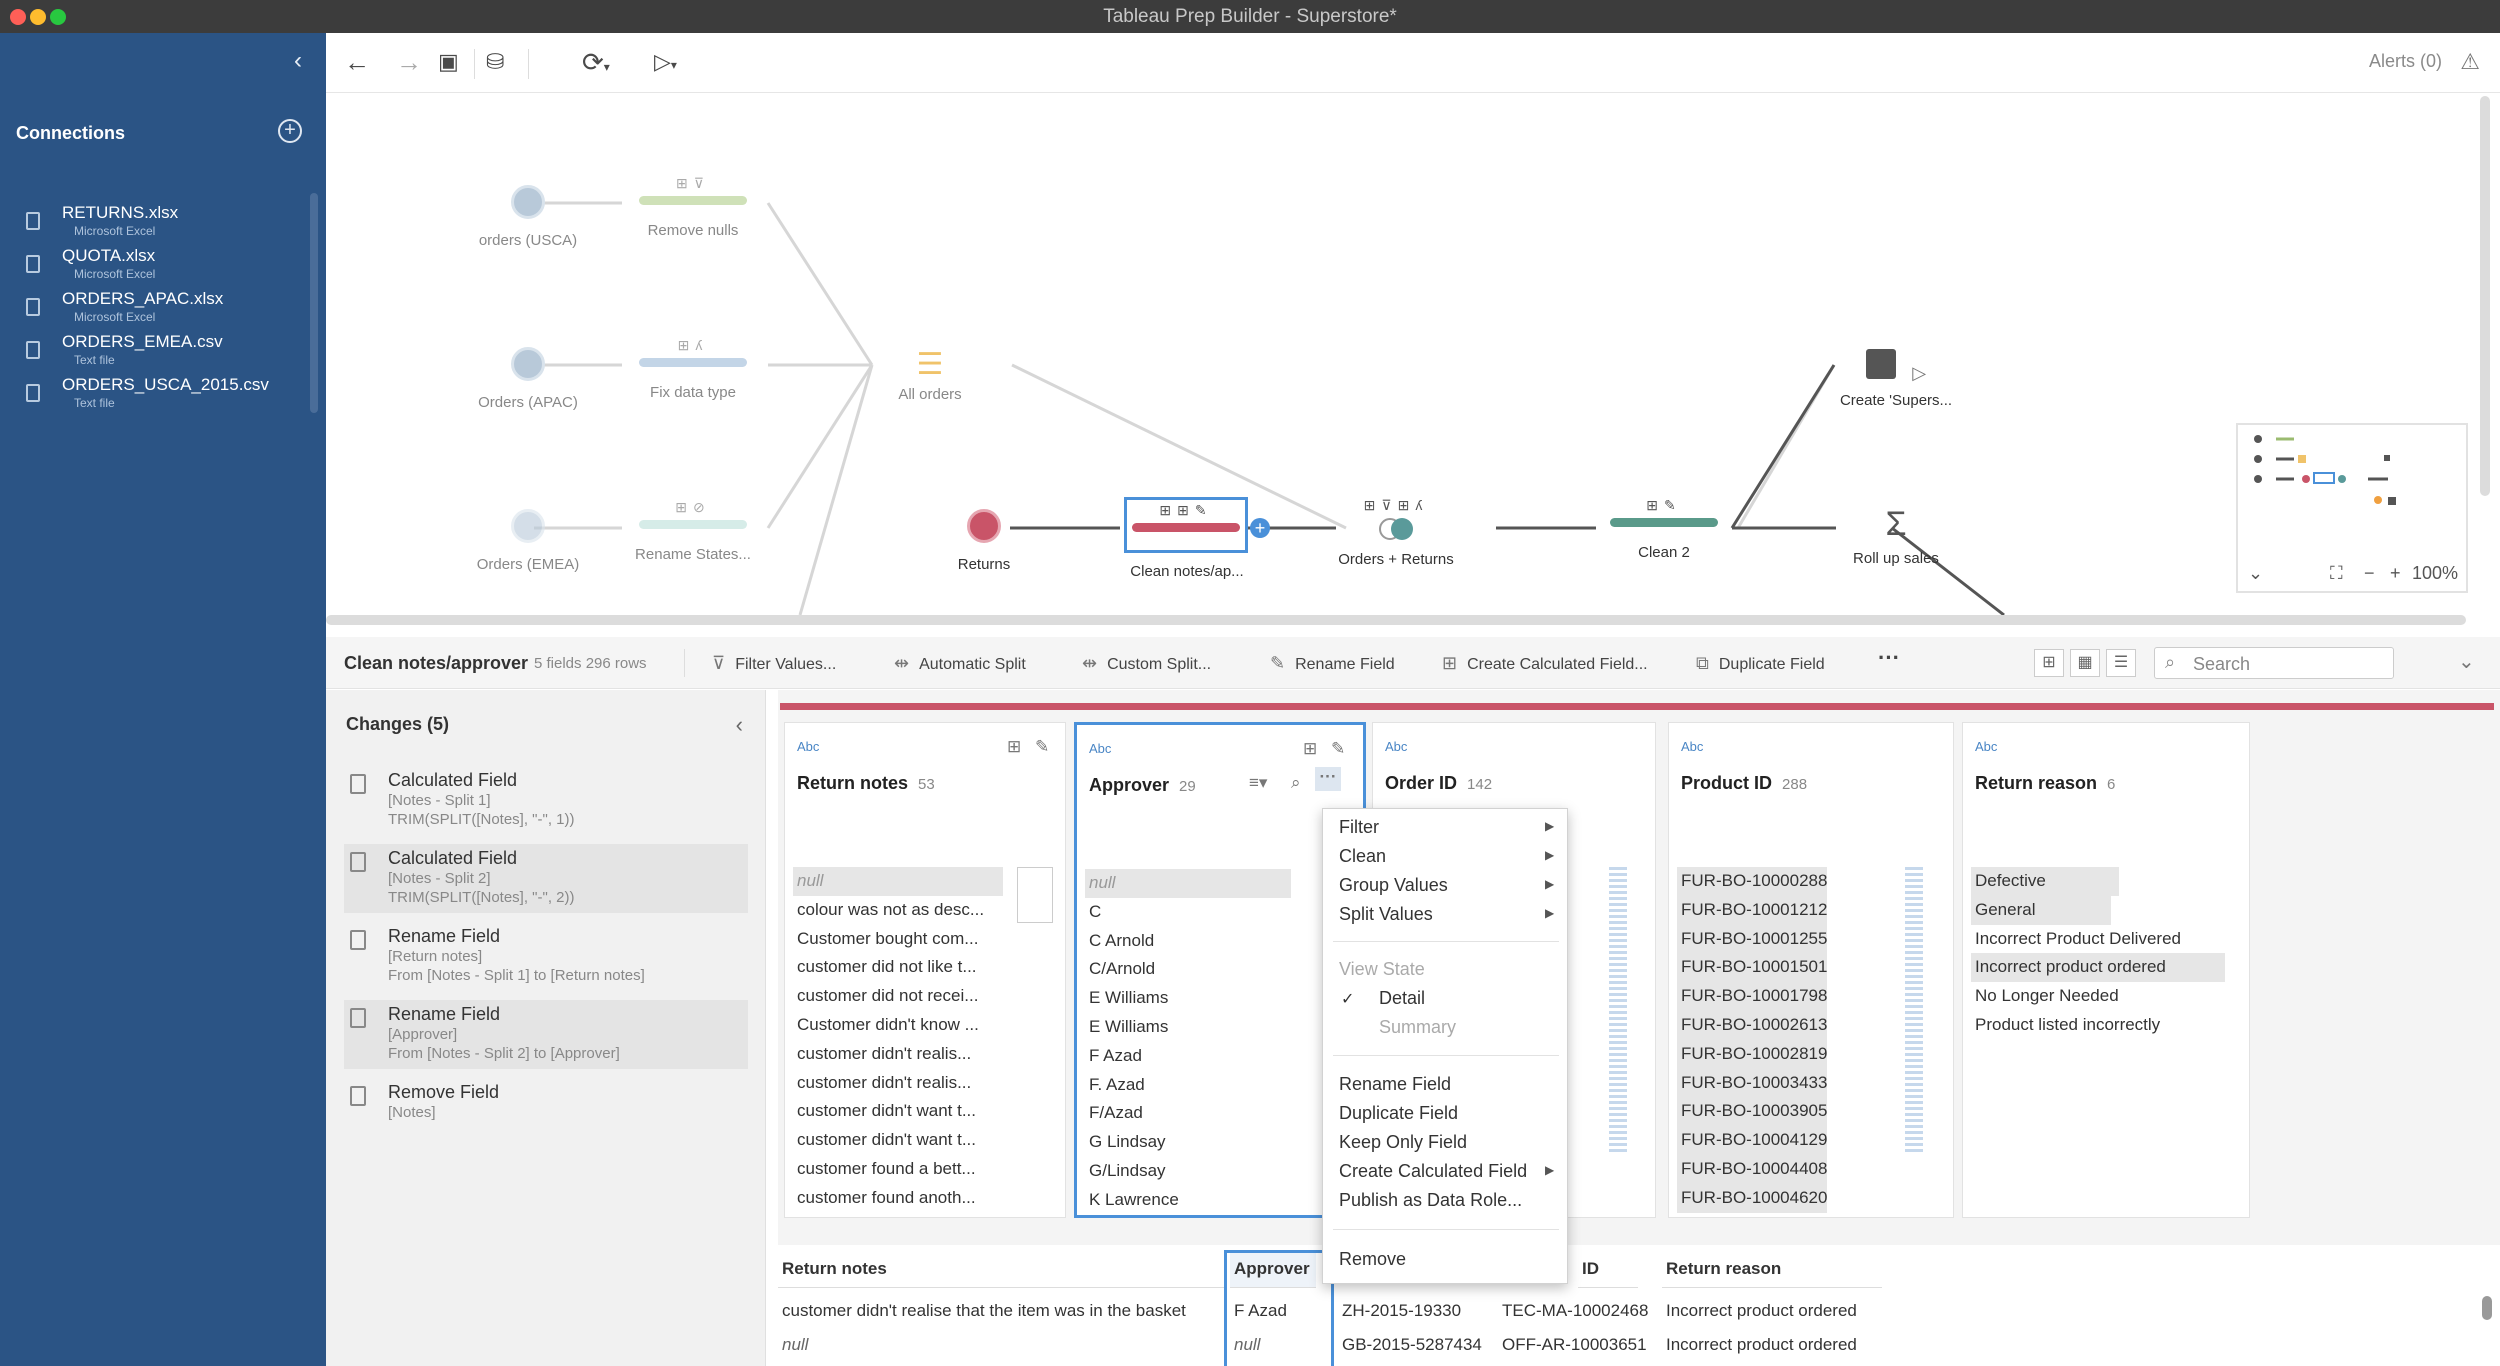  I want to click on menu-item-keep-only-field: Keep Only Field, so click(1403, 1142).